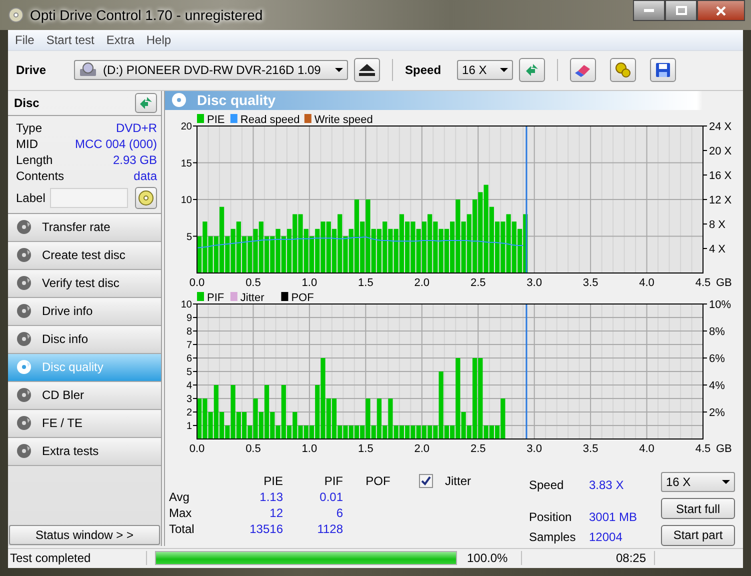  I want to click on progress-text: 100.0%, so click(491, 558).